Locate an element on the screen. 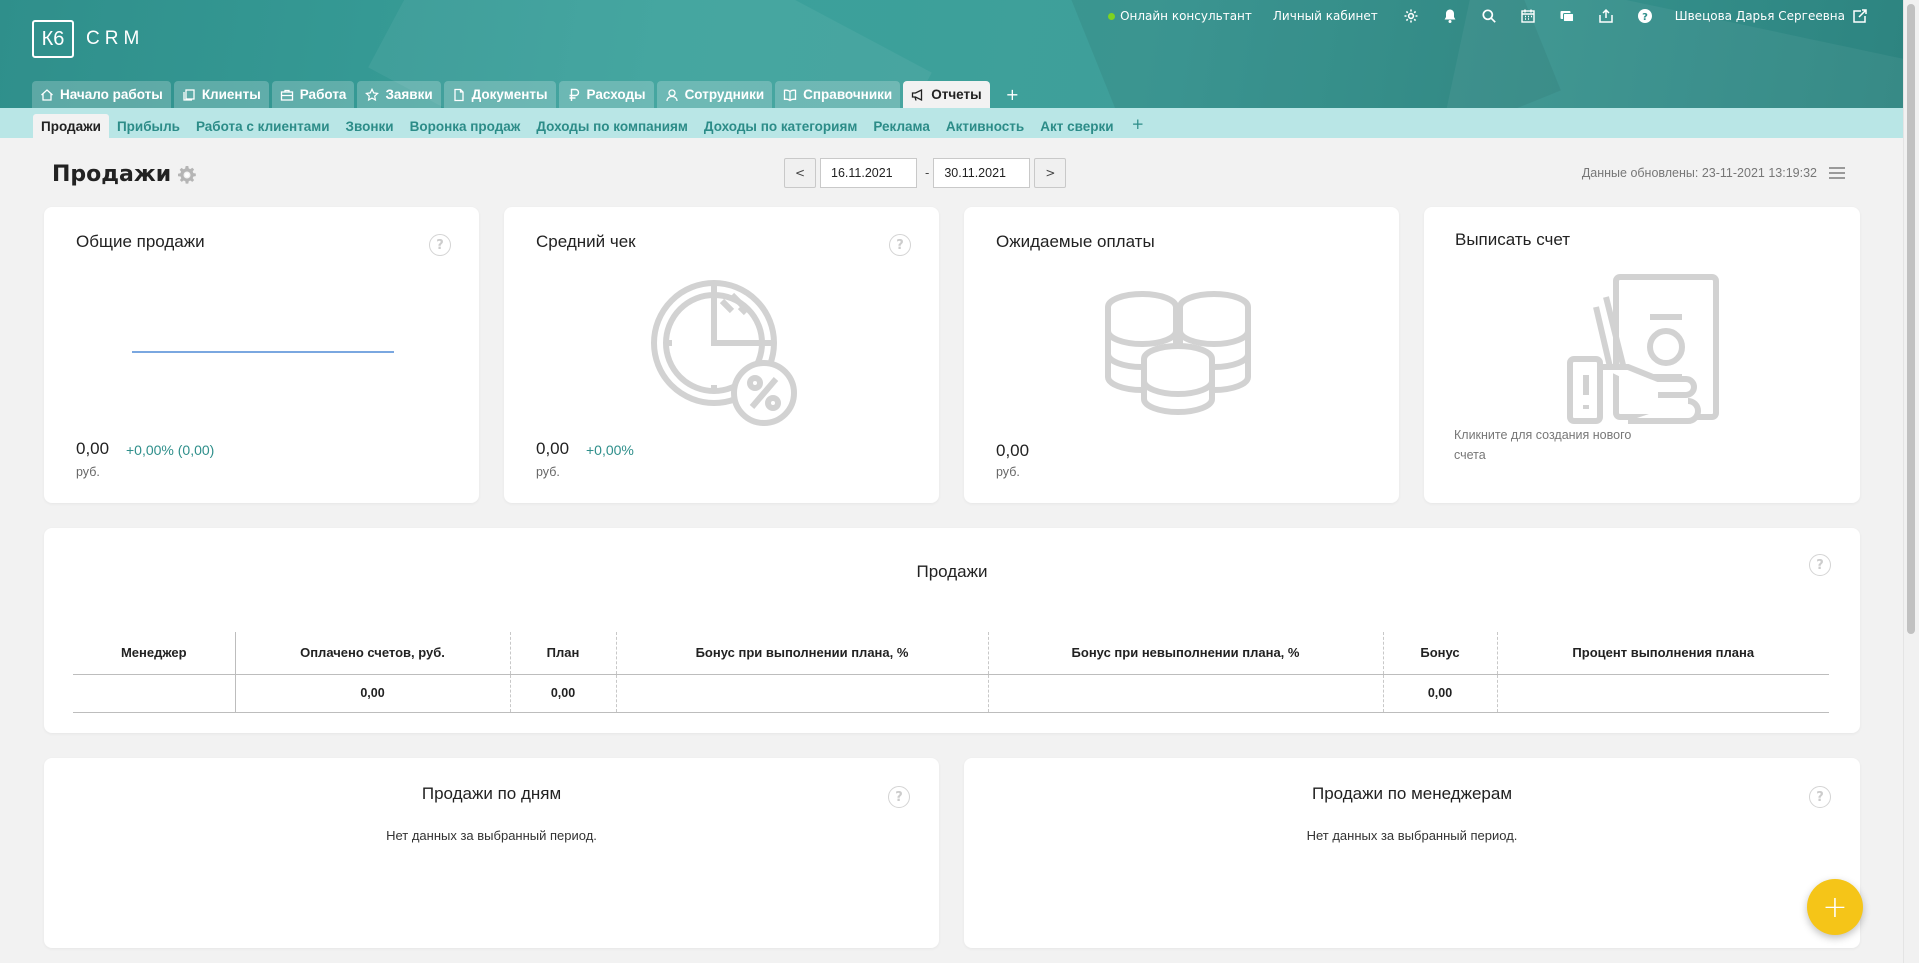 Image resolution: width=1919 pixels, height=963 pixels. tab-references: Справочники is located at coordinates (838, 94).